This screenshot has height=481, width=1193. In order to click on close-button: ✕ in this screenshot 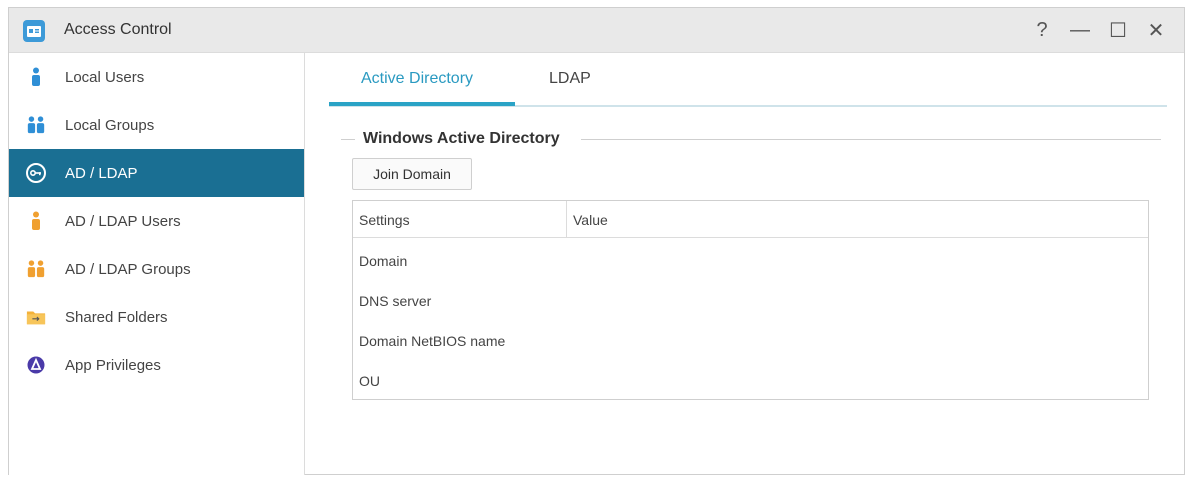, I will do `click(1156, 30)`.